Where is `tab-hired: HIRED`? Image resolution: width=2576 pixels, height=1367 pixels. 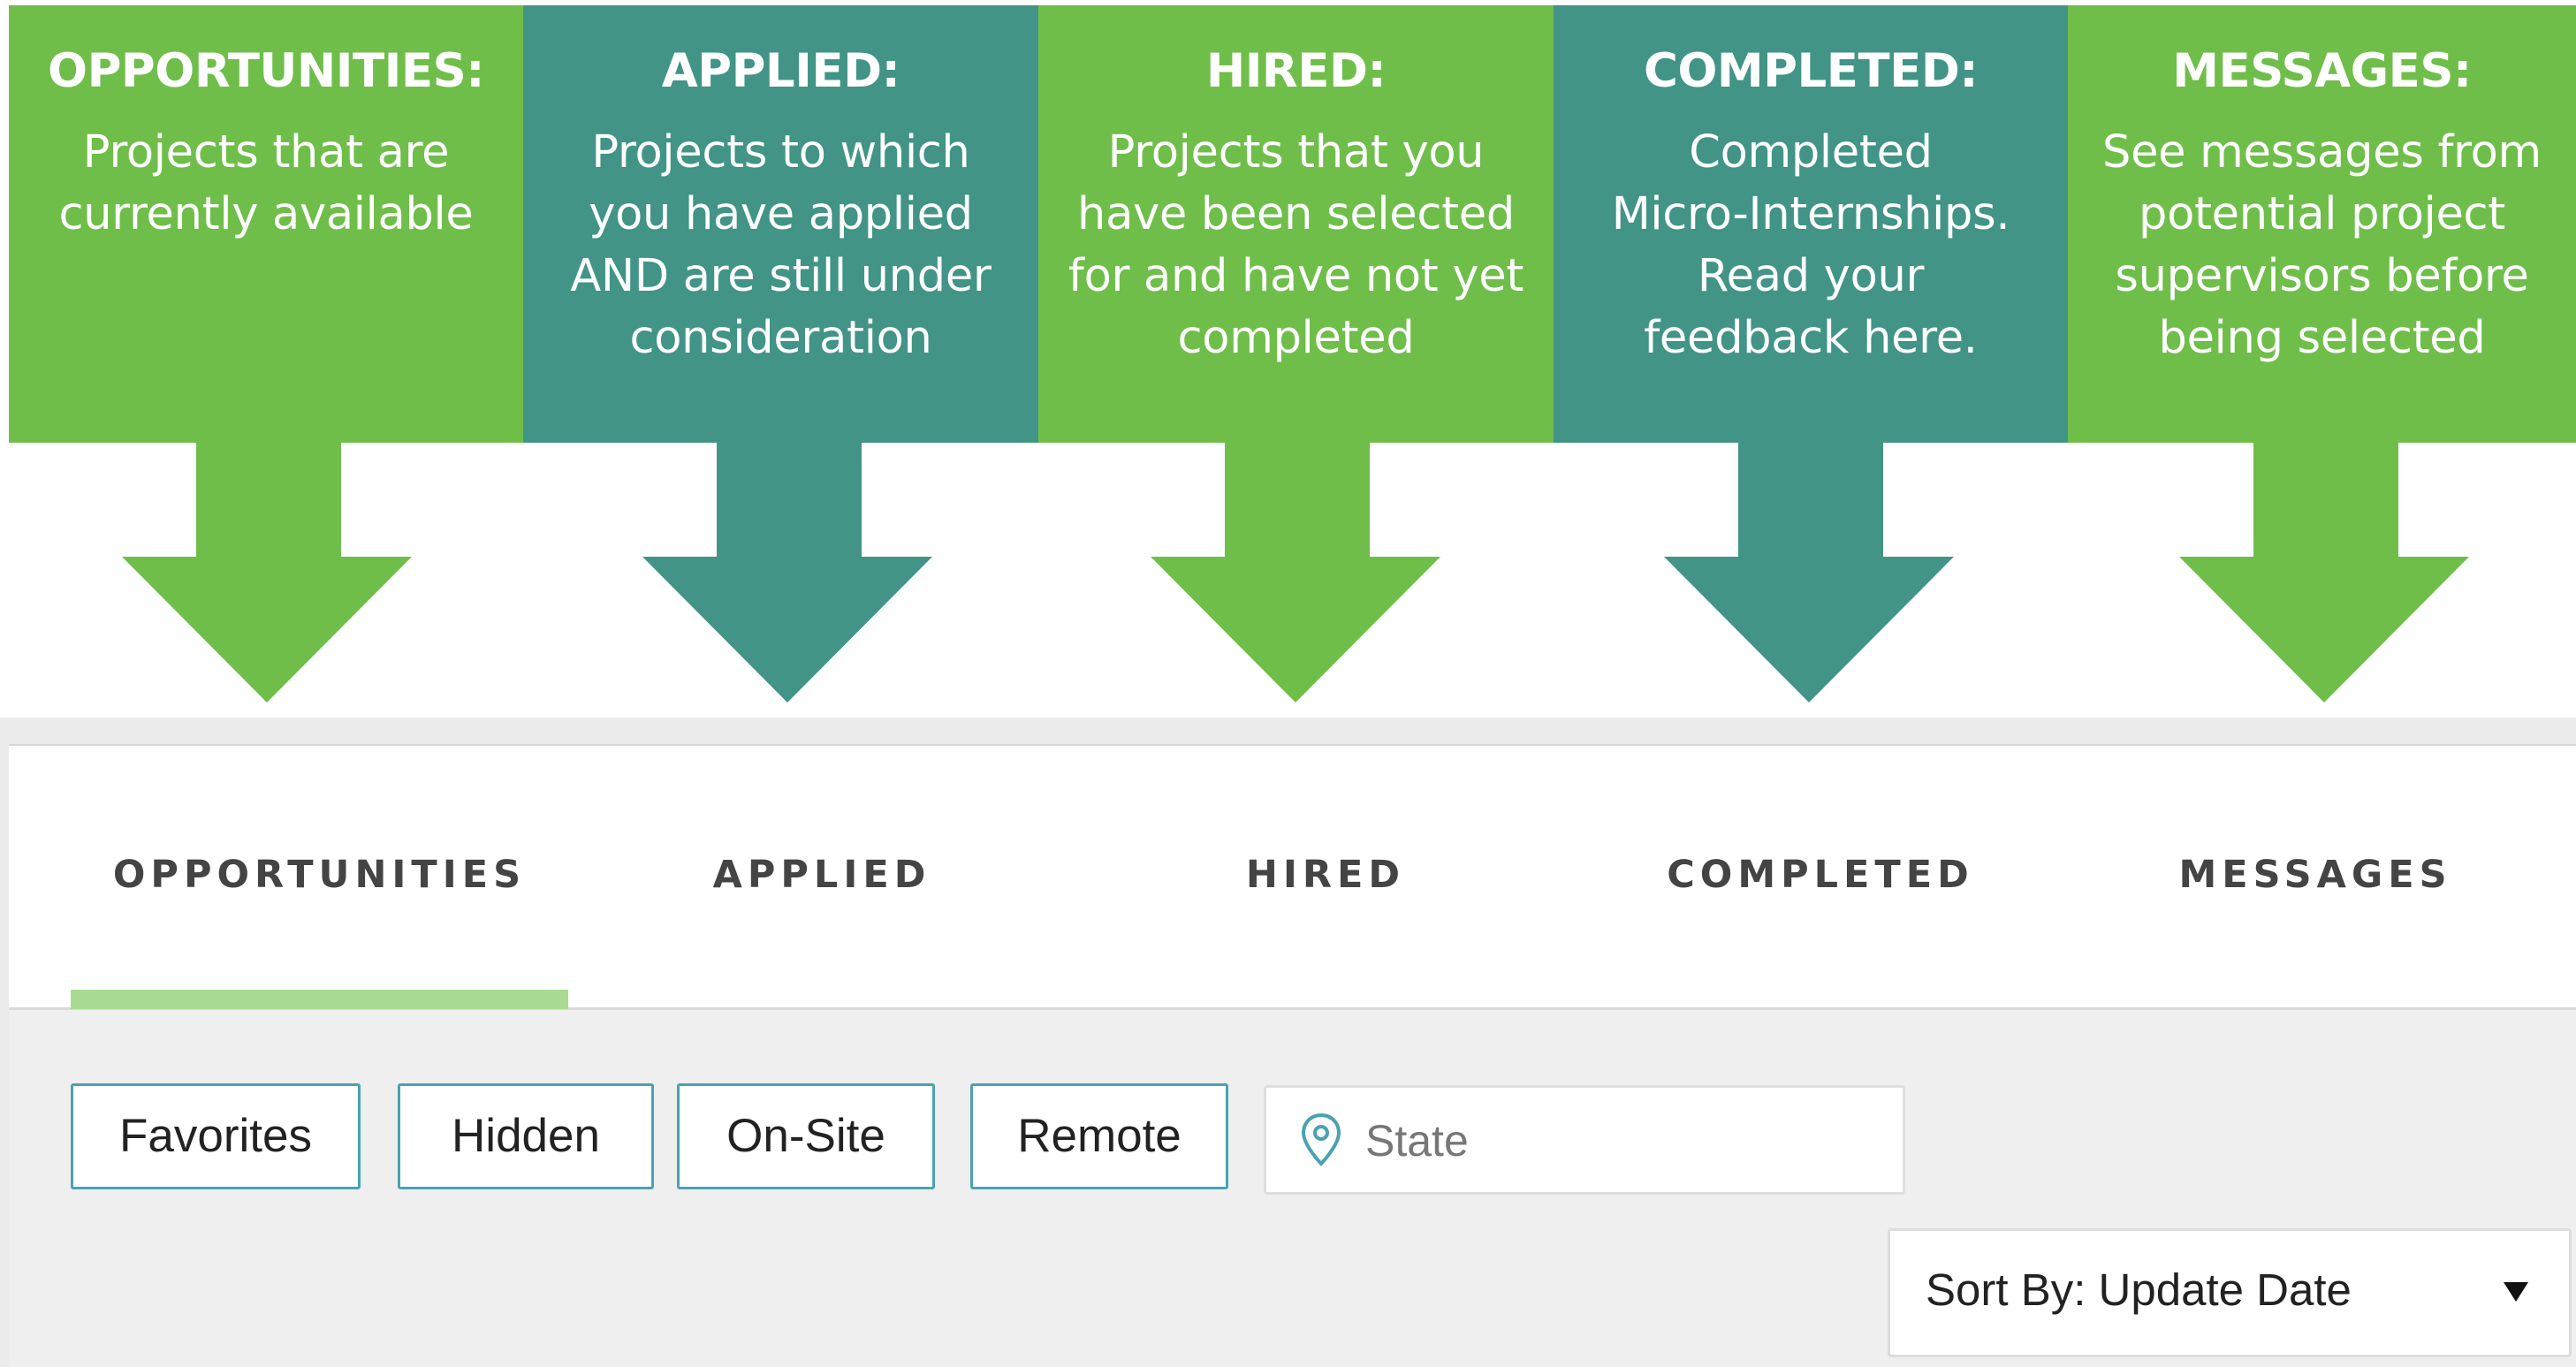 tab-hired: HIRED is located at coordinates (1325, 874).